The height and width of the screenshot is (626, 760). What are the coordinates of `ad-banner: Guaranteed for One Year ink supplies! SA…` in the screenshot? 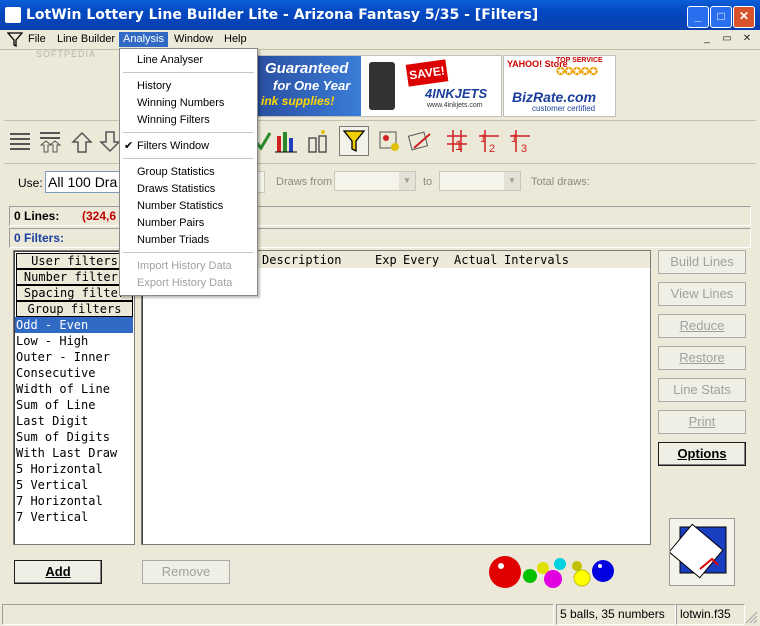 It's located at (379, 86).